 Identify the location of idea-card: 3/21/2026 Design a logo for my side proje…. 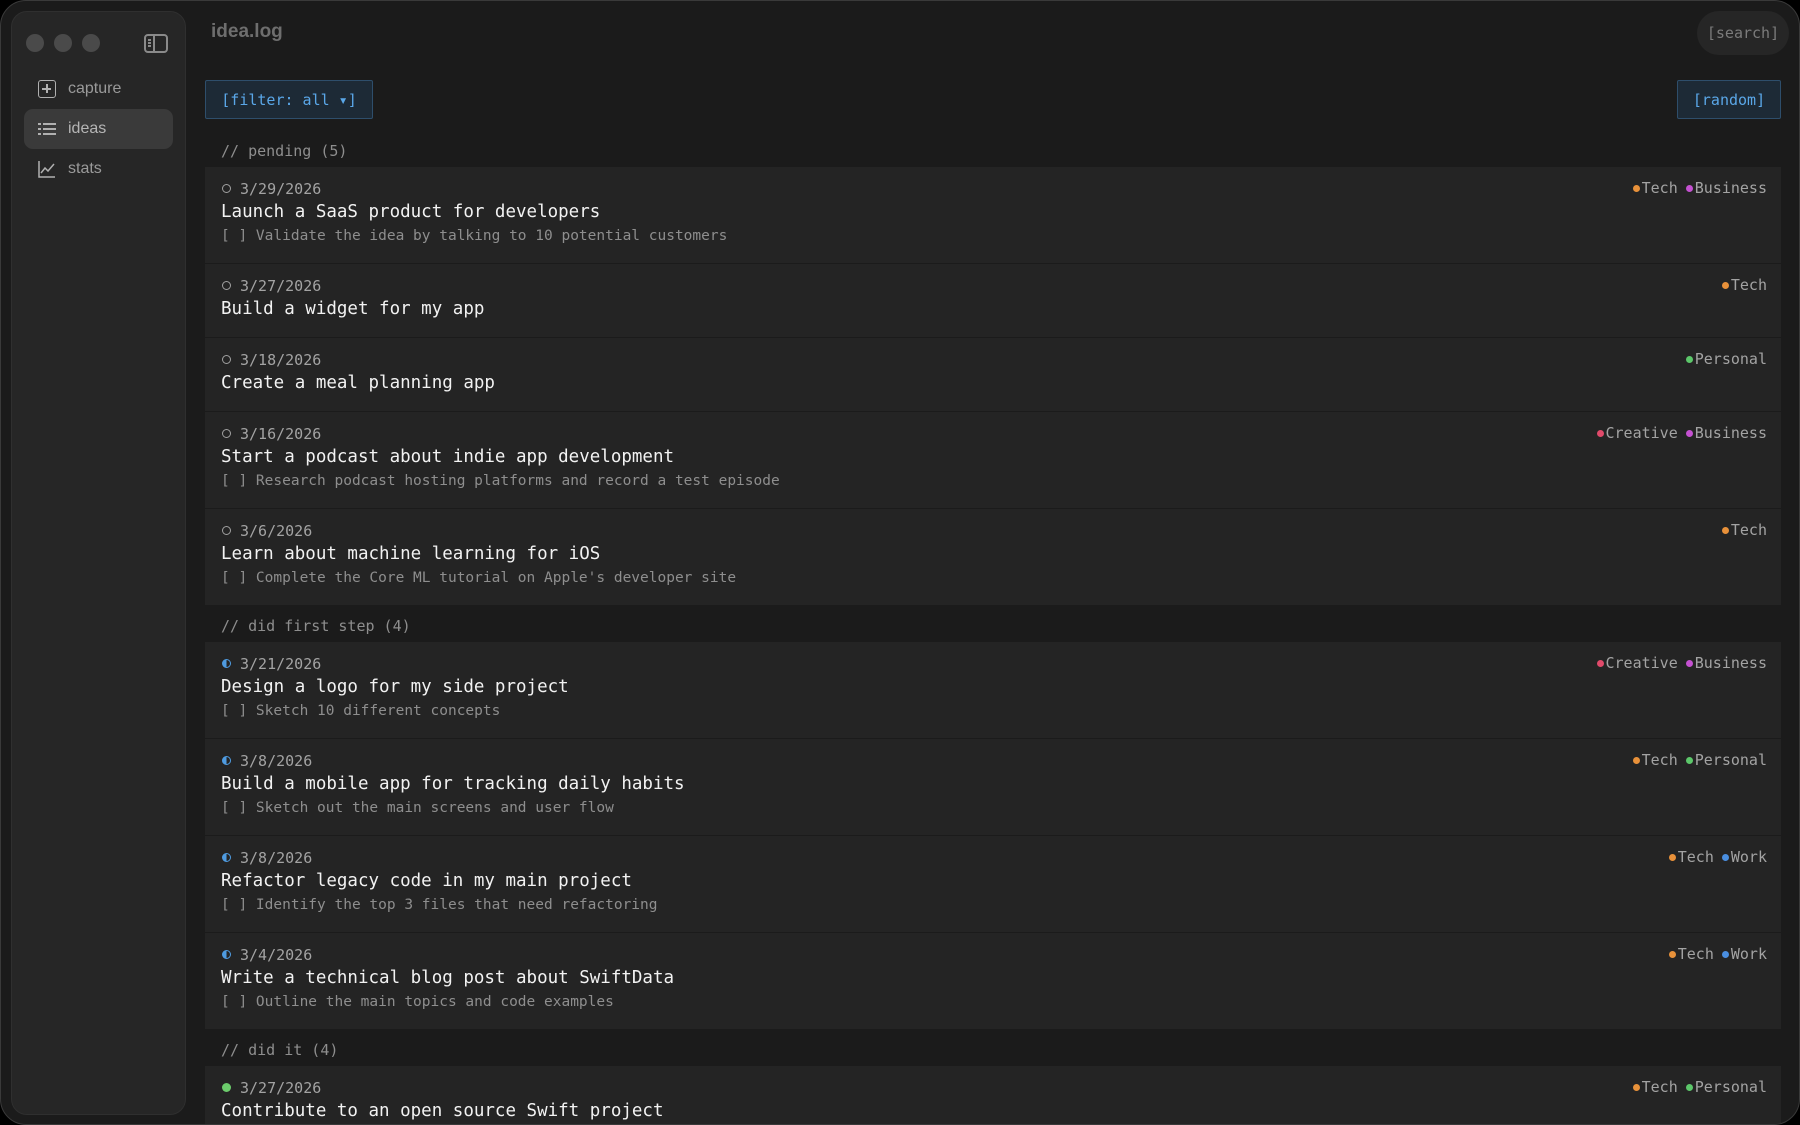
(993, 690).